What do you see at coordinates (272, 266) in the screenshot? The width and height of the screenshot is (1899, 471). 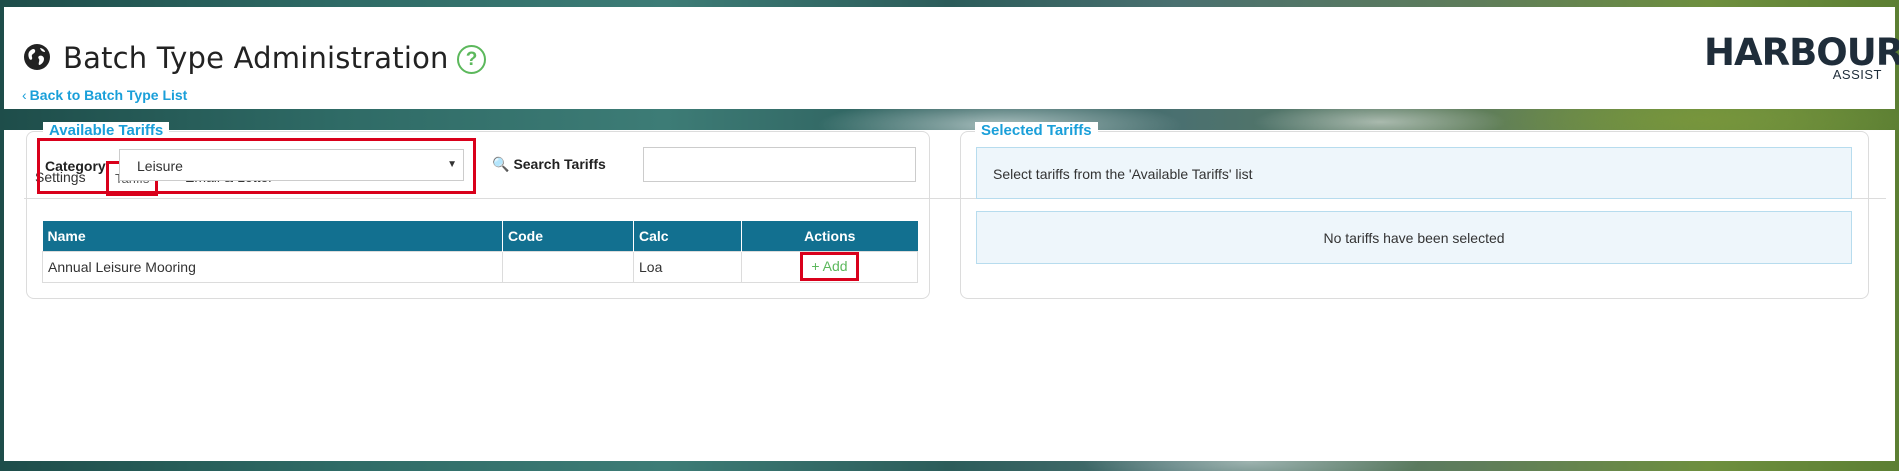 I see `tariff-name-cell: Annual Leisure Mooring` at bounding box center [272, 266].